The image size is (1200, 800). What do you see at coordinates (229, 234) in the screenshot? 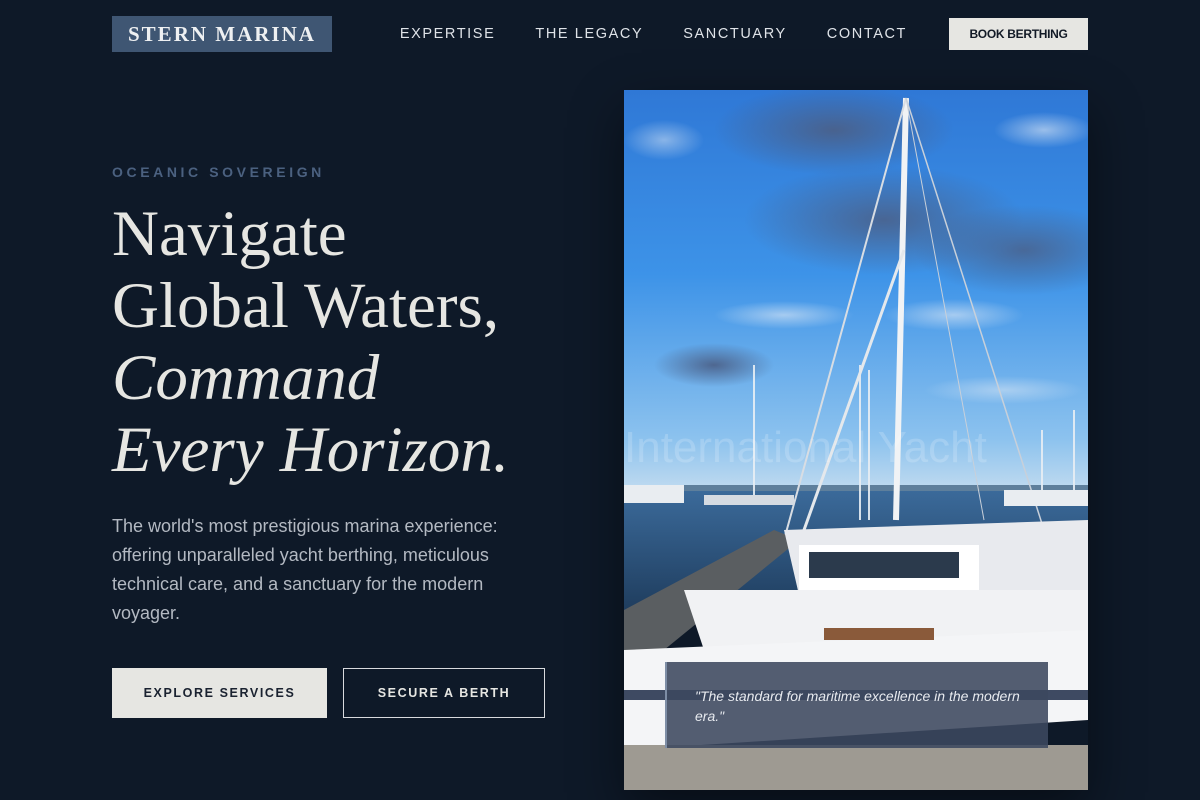
I see `headline-line-1: Navigate` at bounding box center [229, 234].